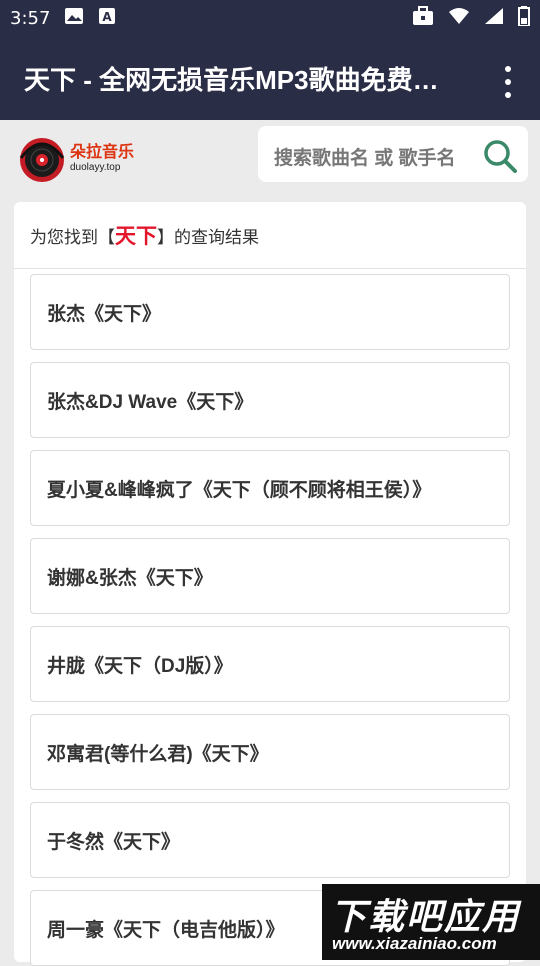 The height and width of the screenshot is (966, 540). What do you see at coordinates (114, 842) in the screenshot?
I see `song-title: 于冬然《天下》` at bounding box center [114, 842].